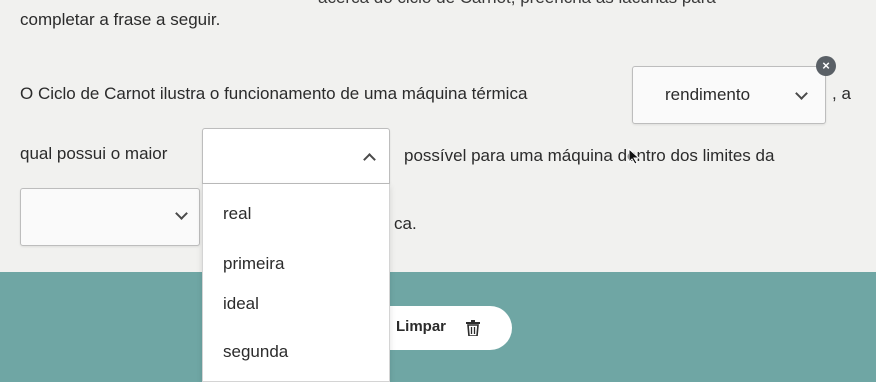 This screenshot has width=876, height=382. I want to click on chevron-up-icon, so click(369, 159).